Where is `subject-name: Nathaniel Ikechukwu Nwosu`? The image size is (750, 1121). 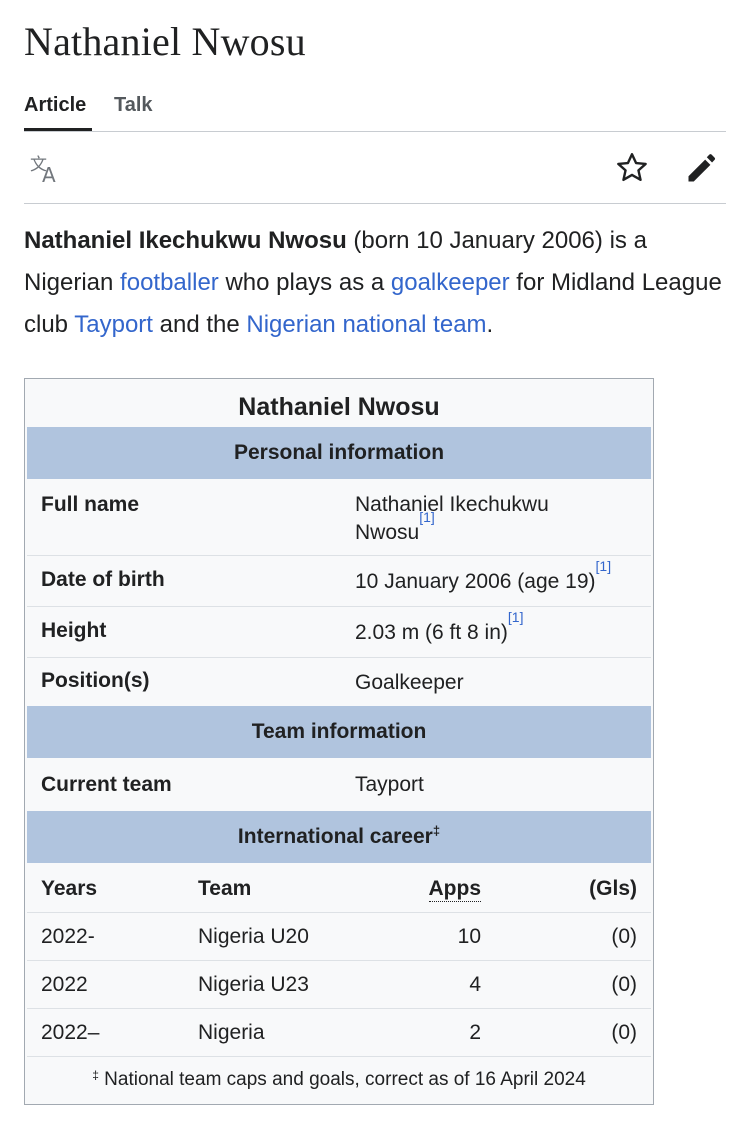
subject-name: Nathaniel Ikechukwu Nwosu is located at coordinates (185, 240).